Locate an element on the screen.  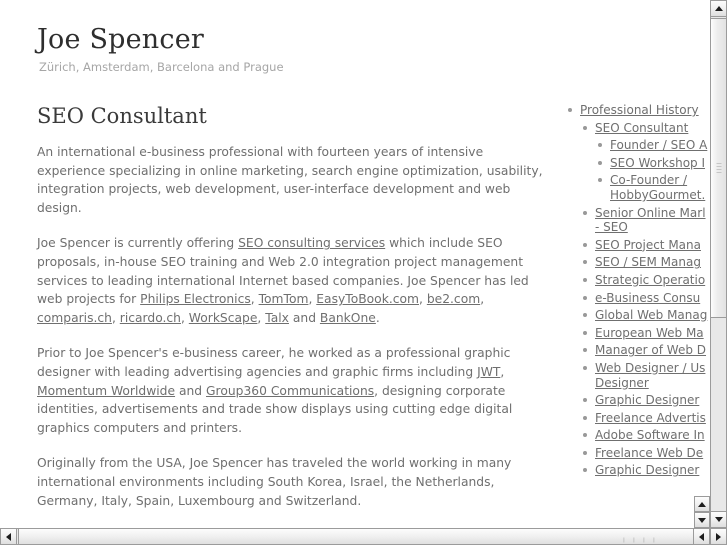
triangle-right-icon is located at coordinates (718, 536).